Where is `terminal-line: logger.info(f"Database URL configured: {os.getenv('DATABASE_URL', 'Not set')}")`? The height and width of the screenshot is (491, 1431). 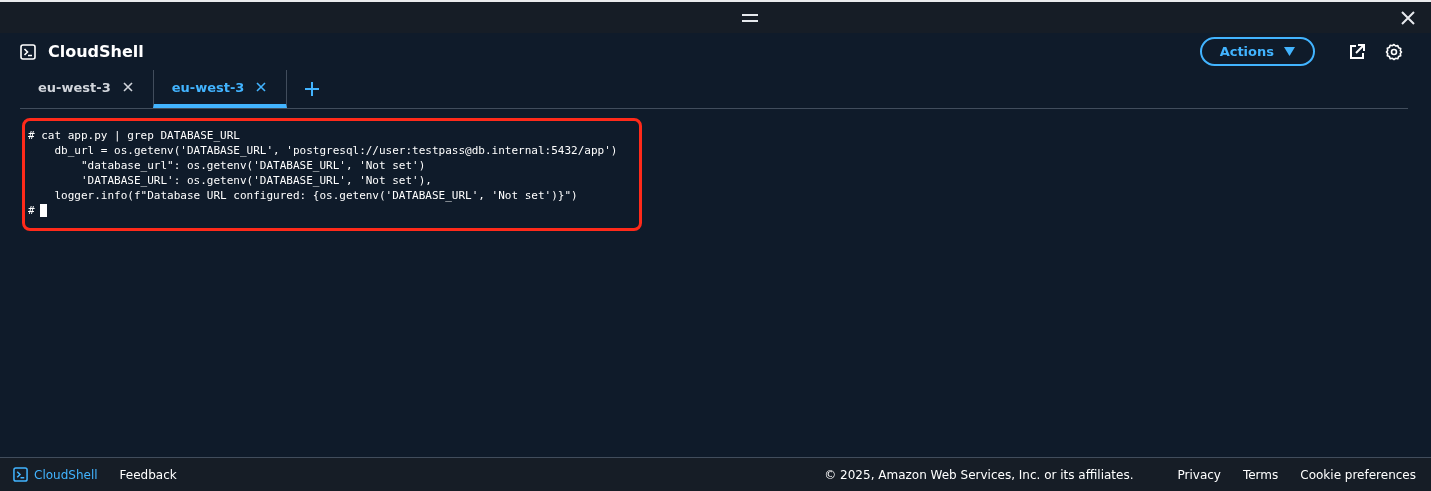
terminal-line: logger.info(f"Database URL configured: {os.getenv('DATABASE_URL', 'Not set')}") is located at coordinates (316, 195).